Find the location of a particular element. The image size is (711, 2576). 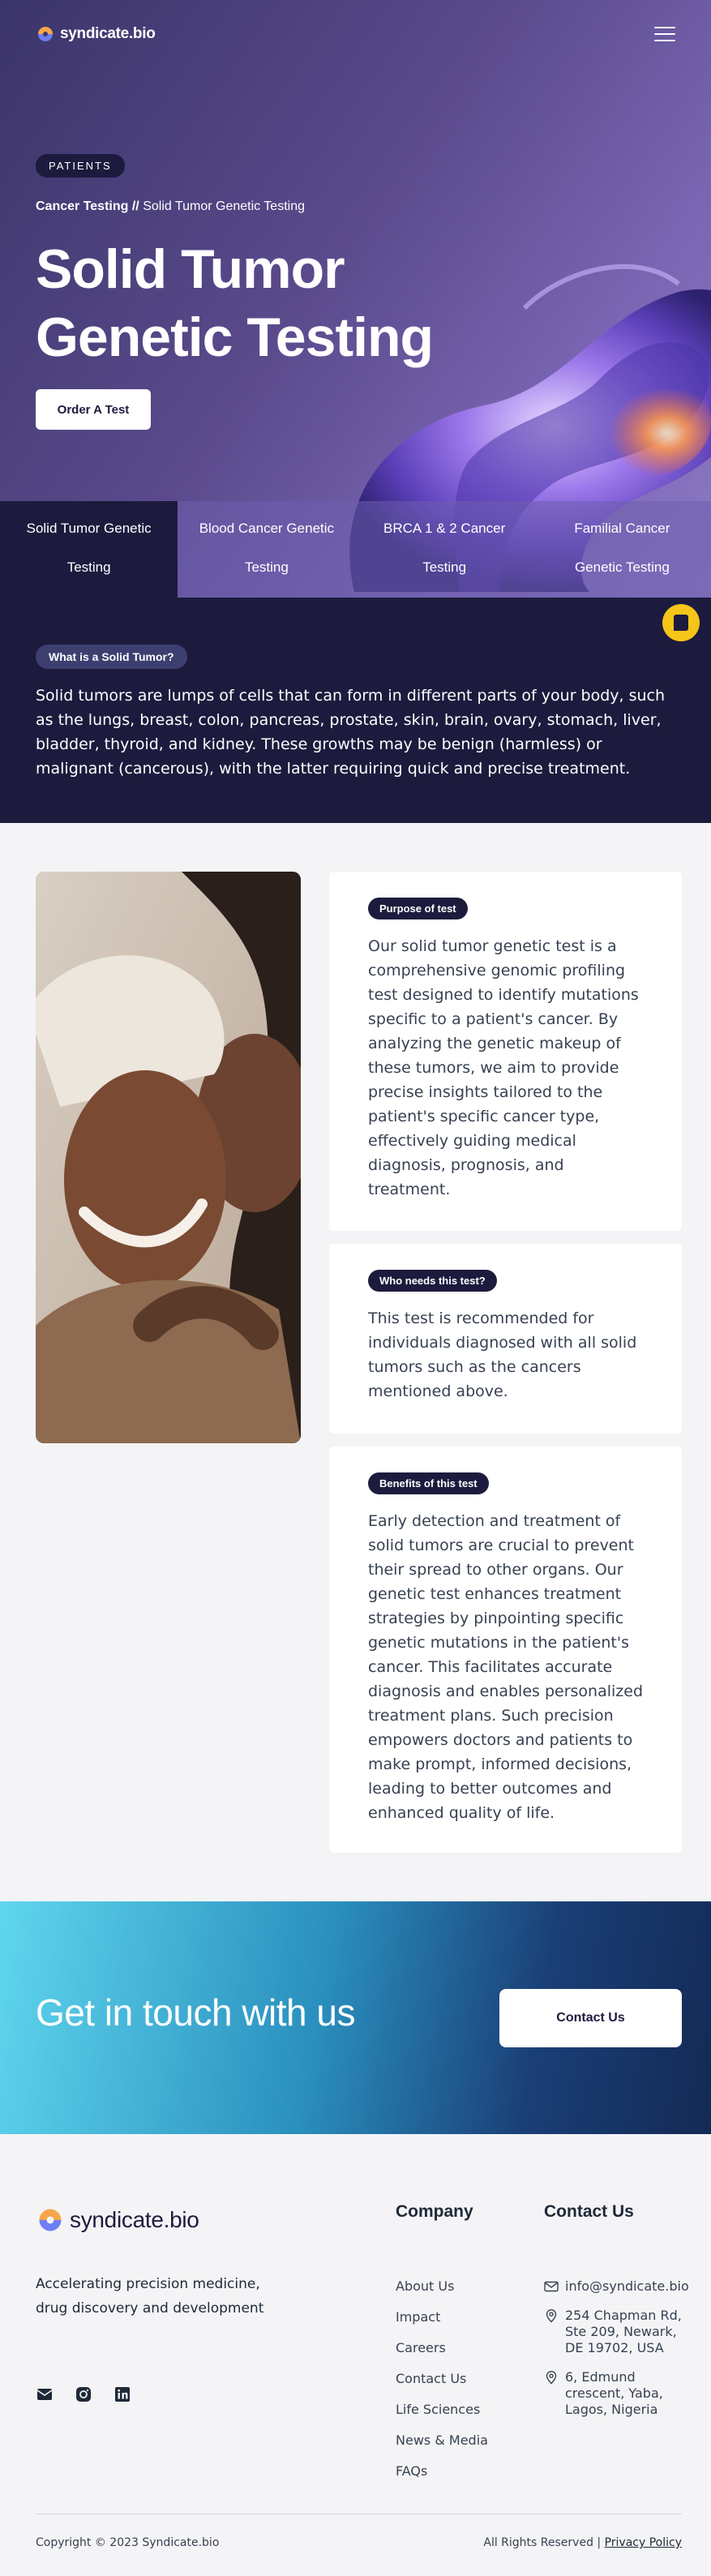

footer-rights: All Rights Reserved | Privacy Policy is located at coordinates (583, 2542).